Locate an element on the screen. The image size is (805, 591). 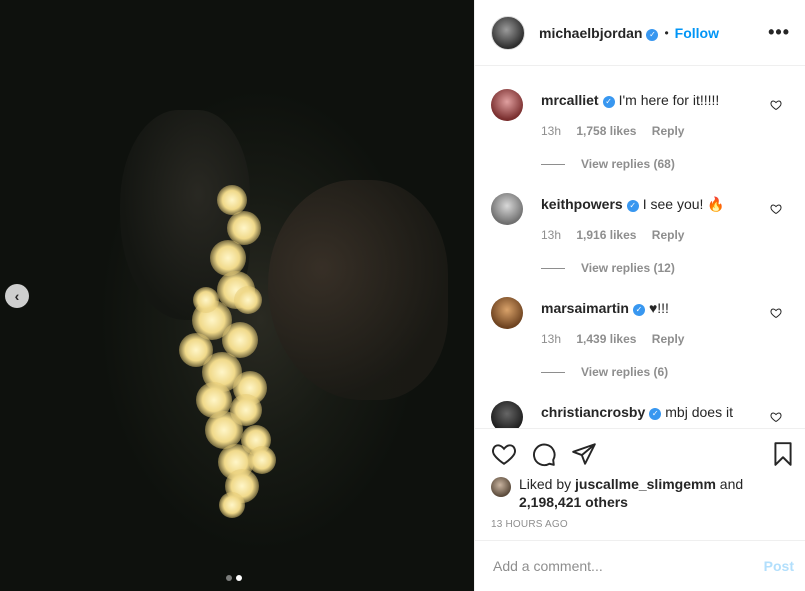
comment-body: christiancrosby ✓ mbj does it is located at coordinates (637, 412).